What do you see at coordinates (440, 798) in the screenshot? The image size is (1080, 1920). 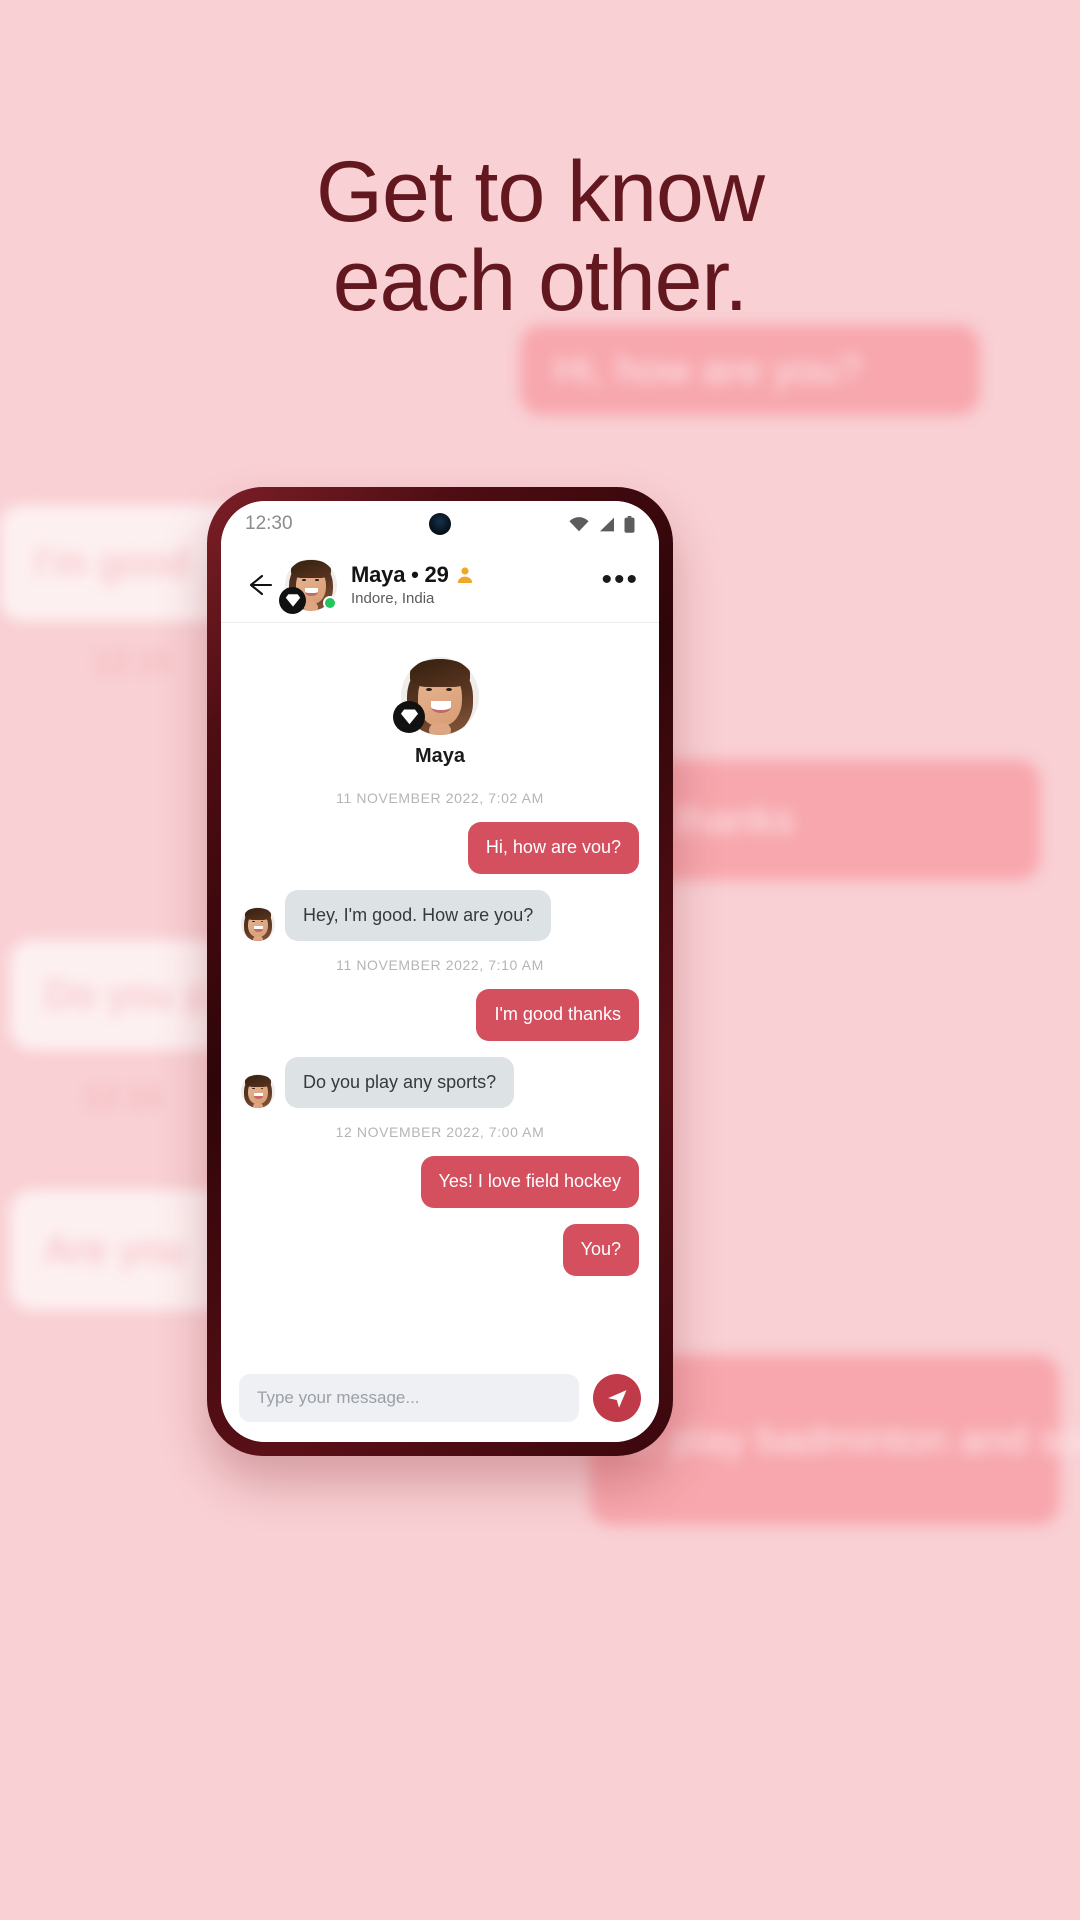 I see `message-timestamp: 11 NOVEMBER 2022, 7:02 AM` at bounding box center [440, 798].